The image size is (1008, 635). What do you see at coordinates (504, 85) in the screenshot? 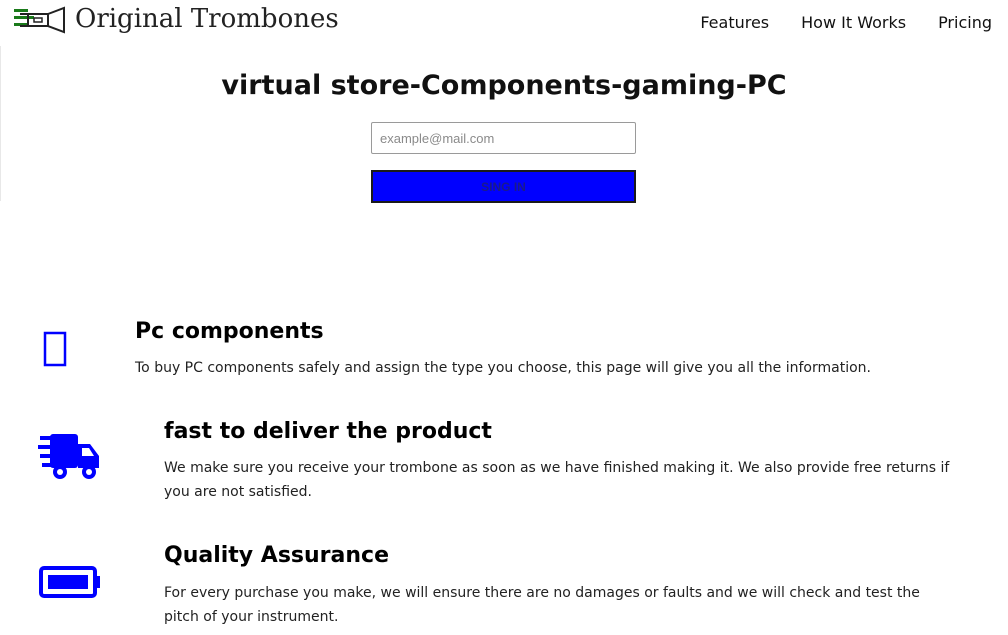
I see `page-title: virtual store-Components-gaming-PC` at bounding box center [504, 85].